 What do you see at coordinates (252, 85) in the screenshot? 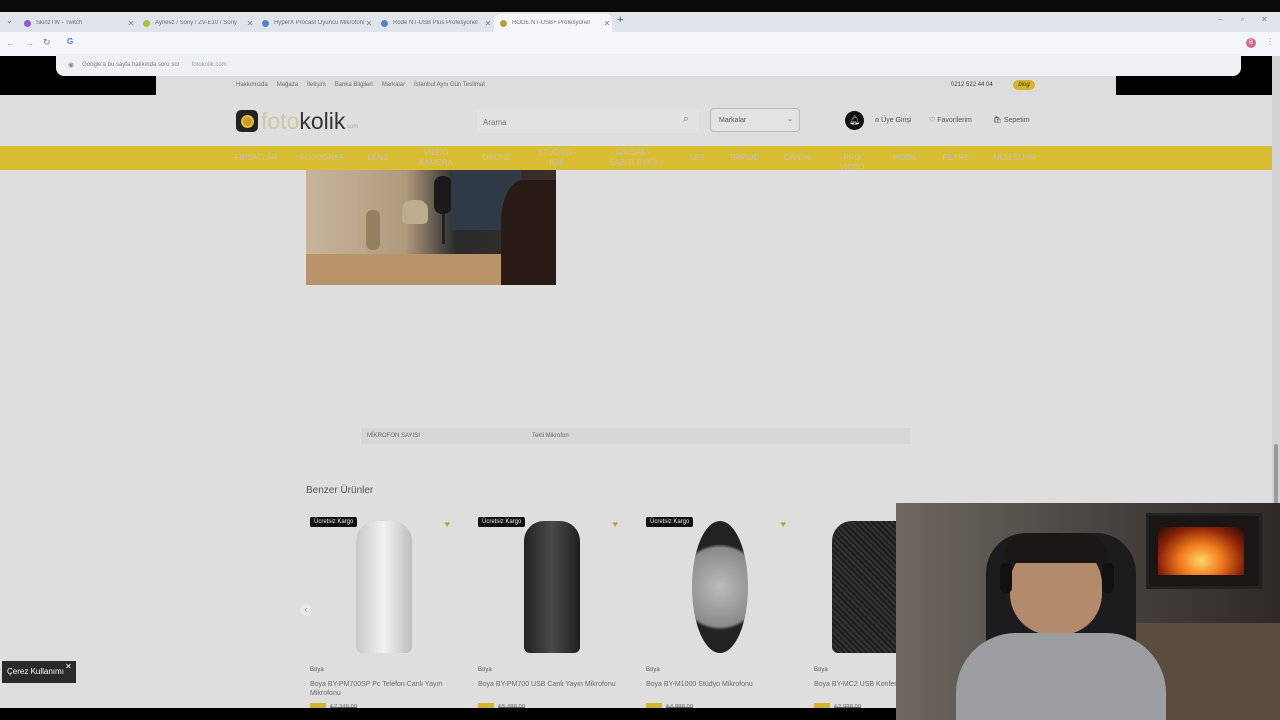
I see `top-link: Hakkımızda` at bounding box center [252, 85].